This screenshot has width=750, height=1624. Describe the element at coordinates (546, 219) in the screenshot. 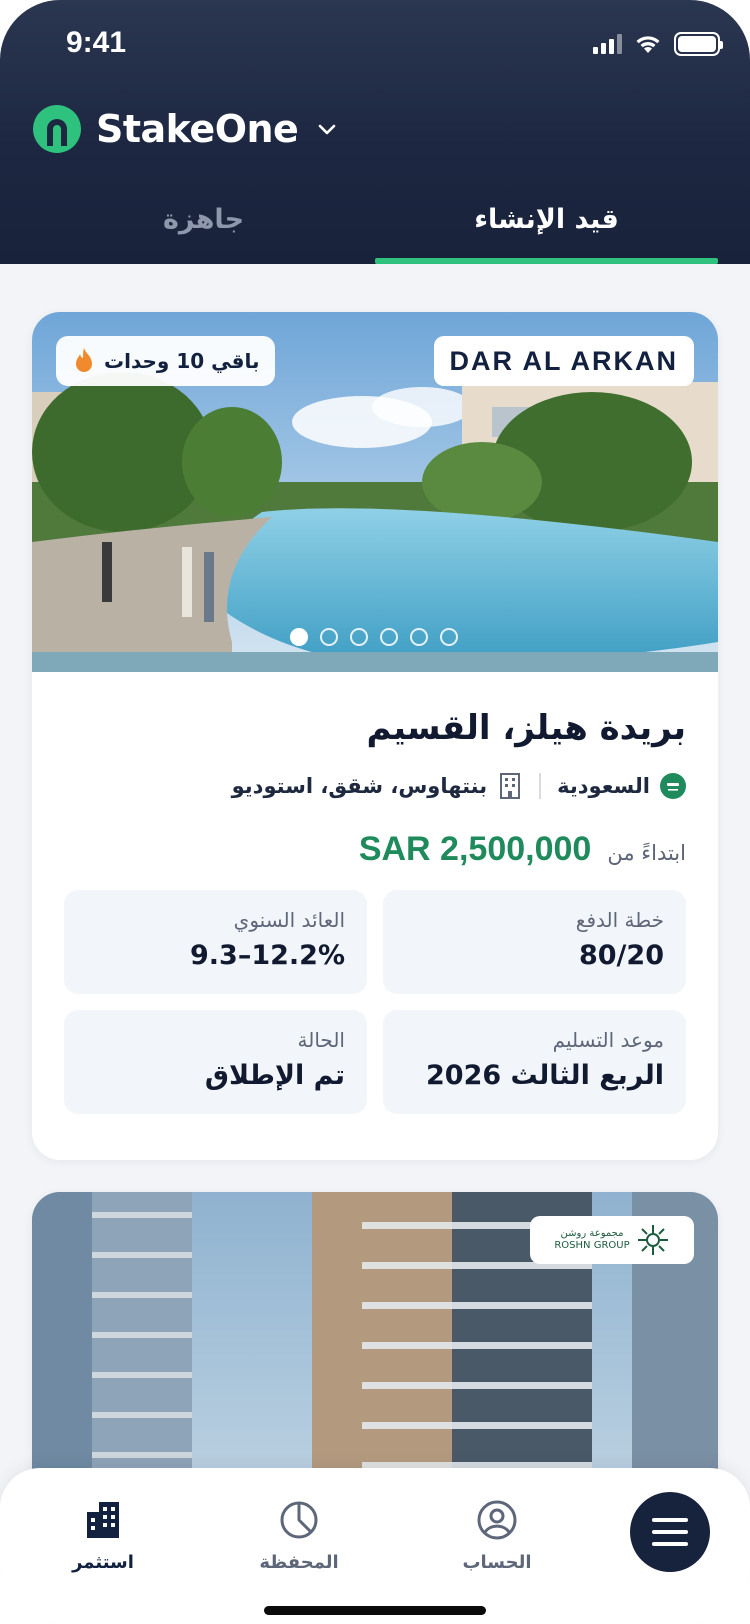

I see `tab-label: قيد الإنشاء` at that location.